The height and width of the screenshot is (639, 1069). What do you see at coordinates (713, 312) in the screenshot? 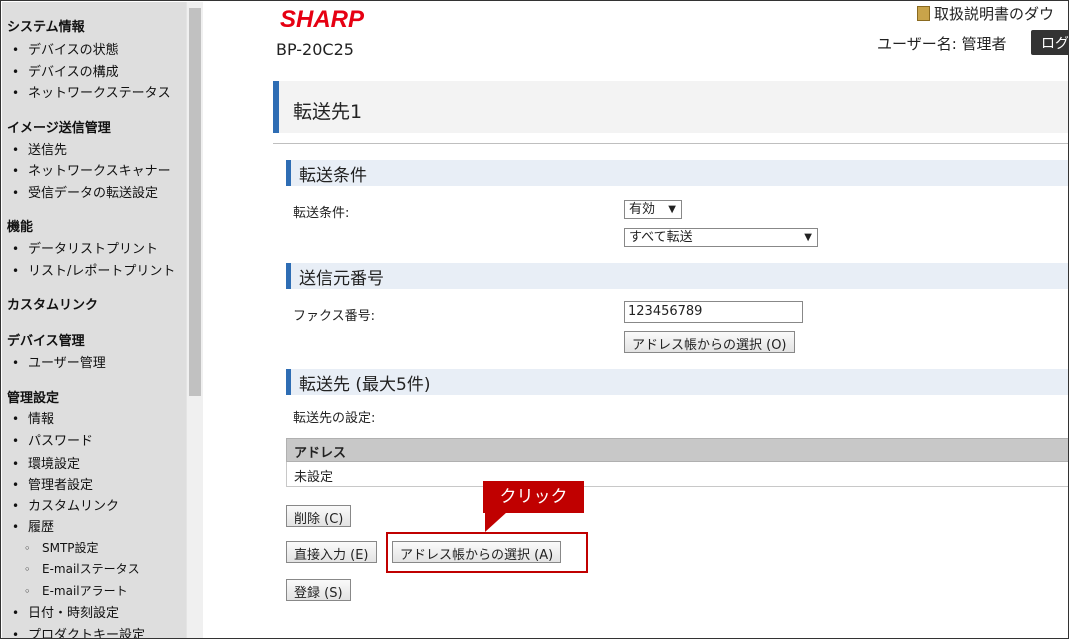
I see `fax-number-input: 123456789` at bounding box center [713, 312].